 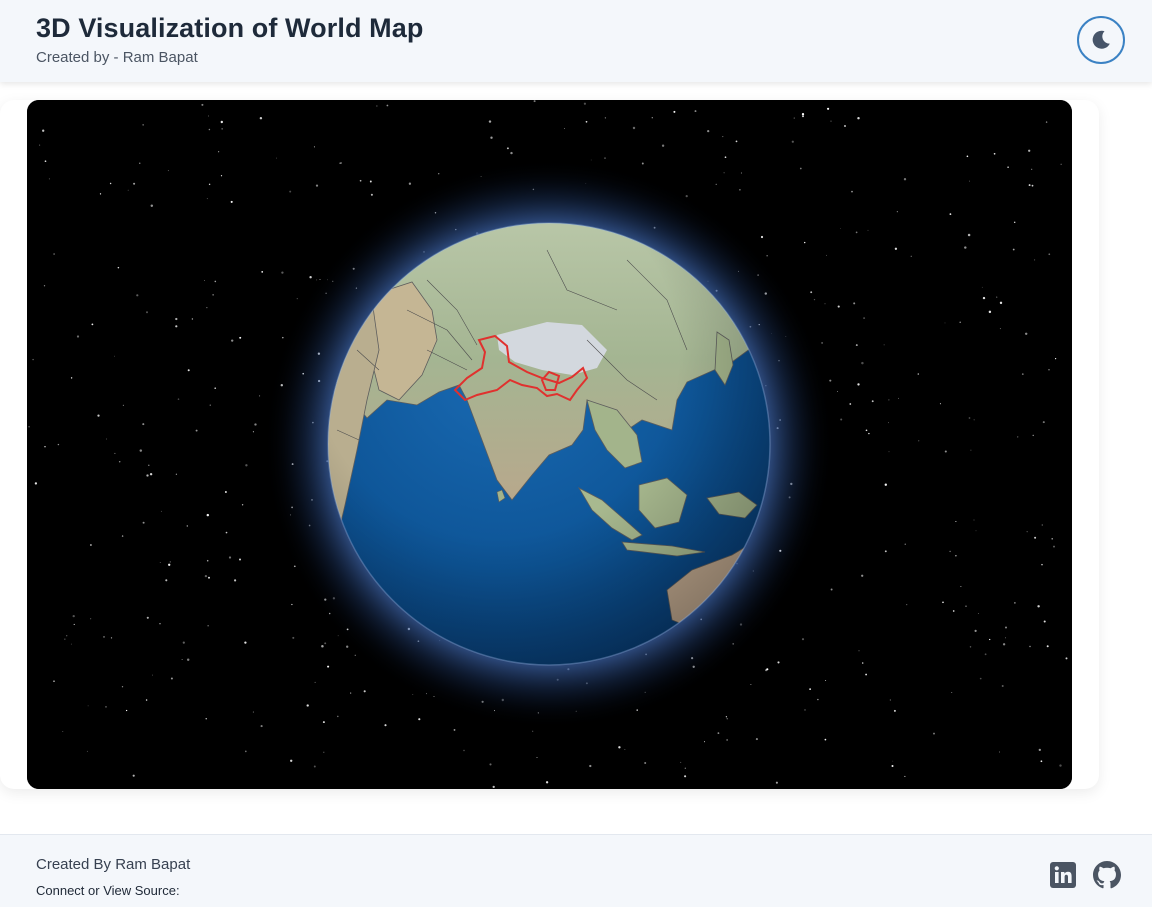 I want to click on github-link, so click(x=1107, y=875).